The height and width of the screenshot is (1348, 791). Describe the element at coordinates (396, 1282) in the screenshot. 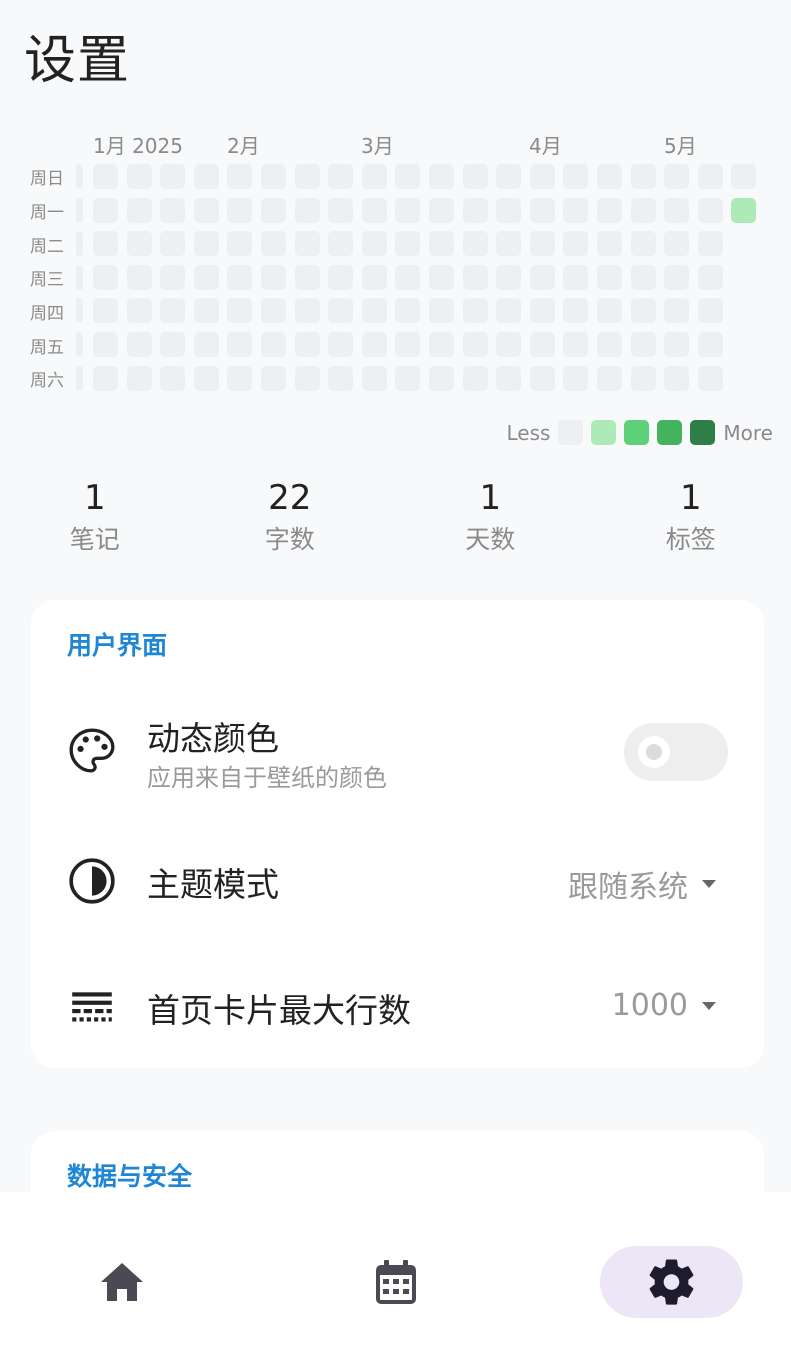

I see `nav-calendar` at that location.